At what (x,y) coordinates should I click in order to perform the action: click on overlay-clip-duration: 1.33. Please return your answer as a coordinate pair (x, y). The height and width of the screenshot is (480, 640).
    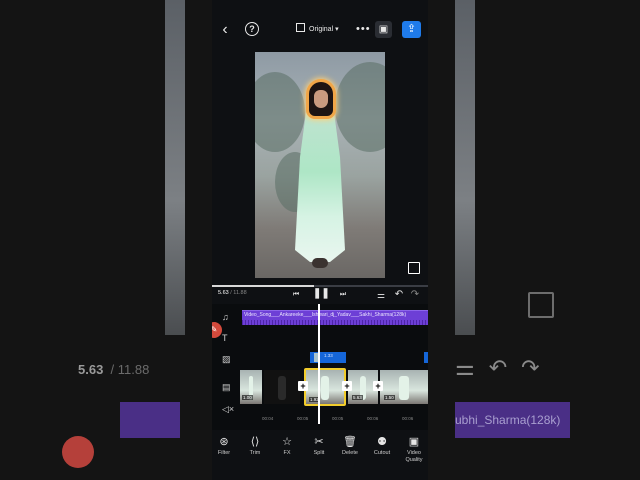
    Looking at the image, I should click on (328, 355).